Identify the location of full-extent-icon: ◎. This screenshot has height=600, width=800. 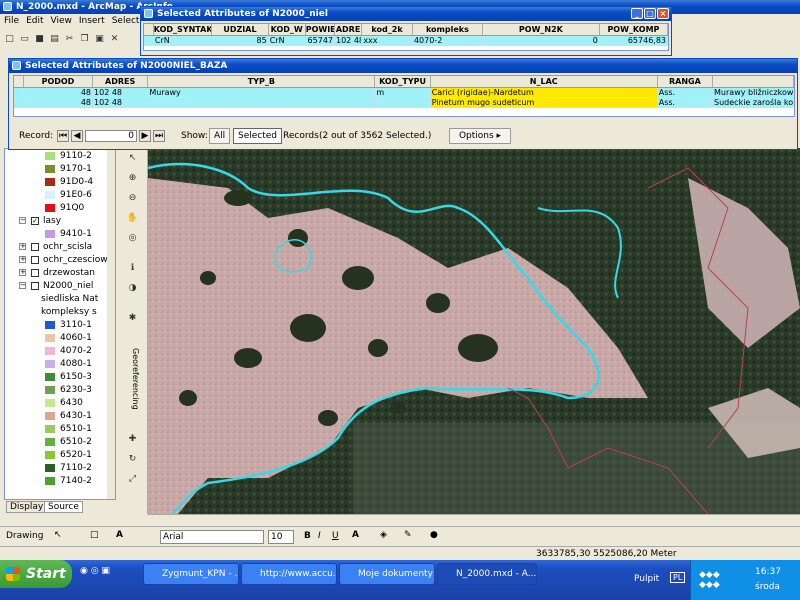
(132, 238).